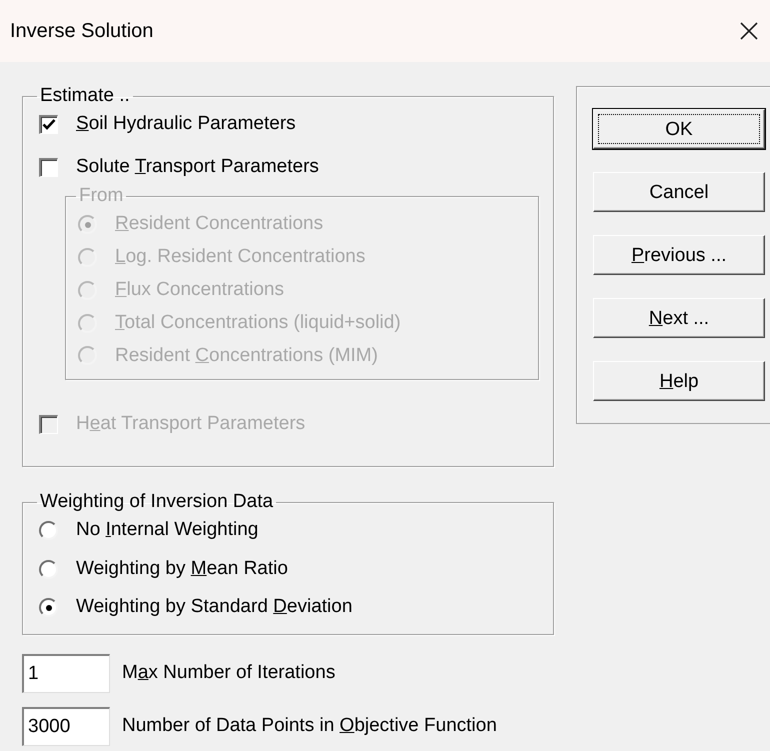 The height and width of the screenshot is (751, 770). I want to click on radio-label: Resident Concentrations (MIM), so click(246, 356).